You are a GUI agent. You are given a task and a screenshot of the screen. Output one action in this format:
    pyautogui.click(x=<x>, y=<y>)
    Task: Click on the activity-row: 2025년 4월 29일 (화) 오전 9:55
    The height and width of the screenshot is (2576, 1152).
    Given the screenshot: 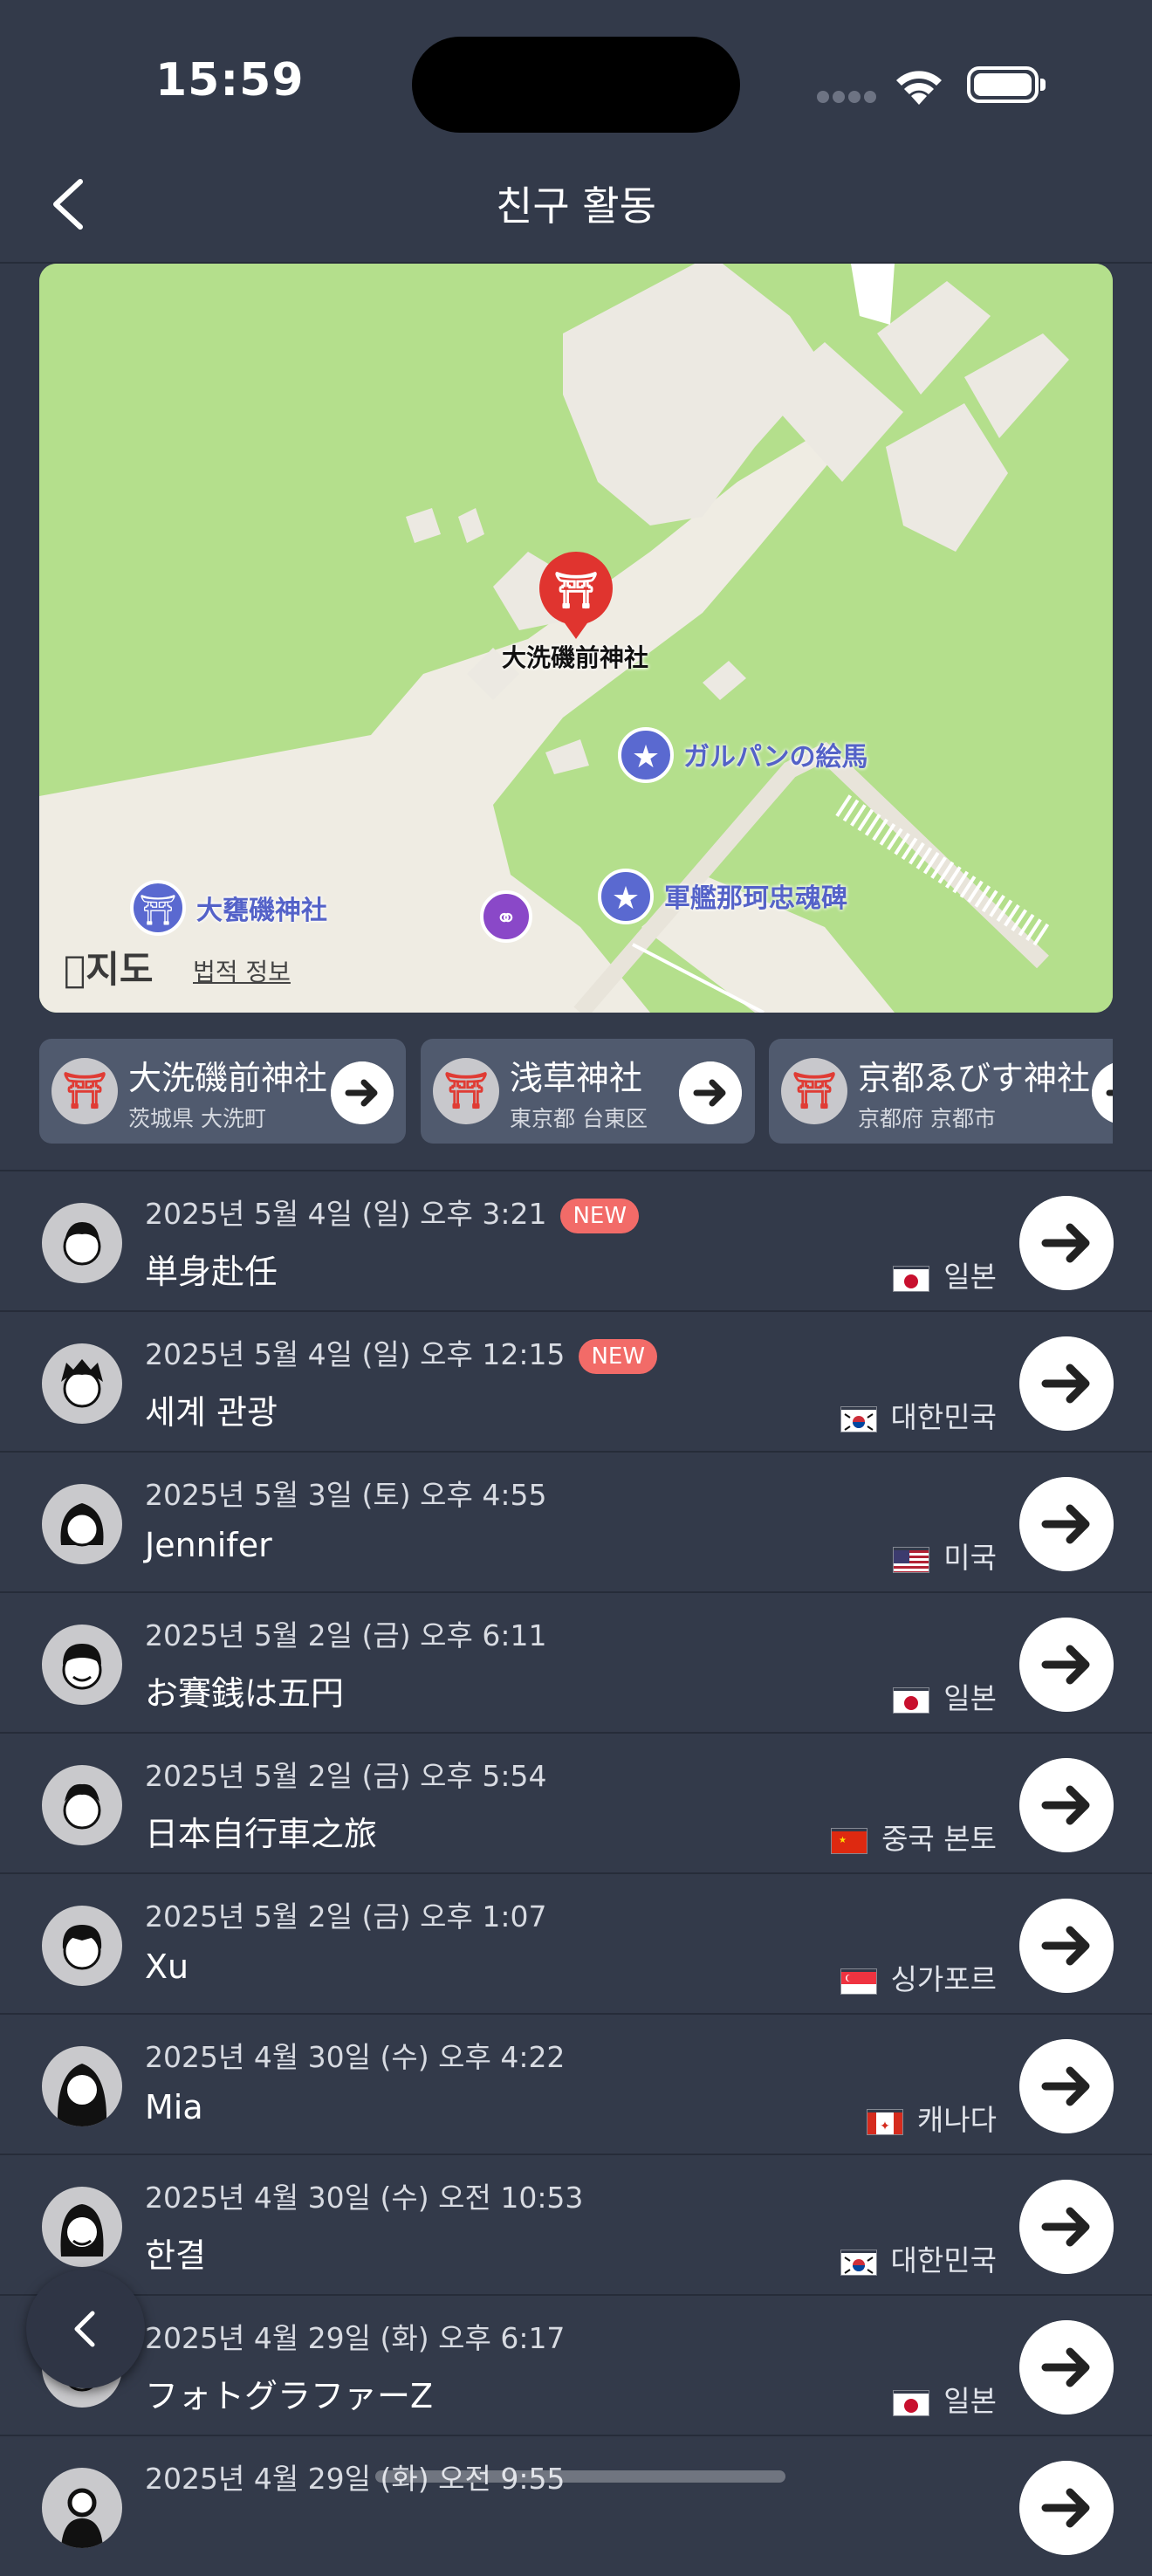 What is the action you would take?
    pyautogui.click(x=576, y=2506)
    